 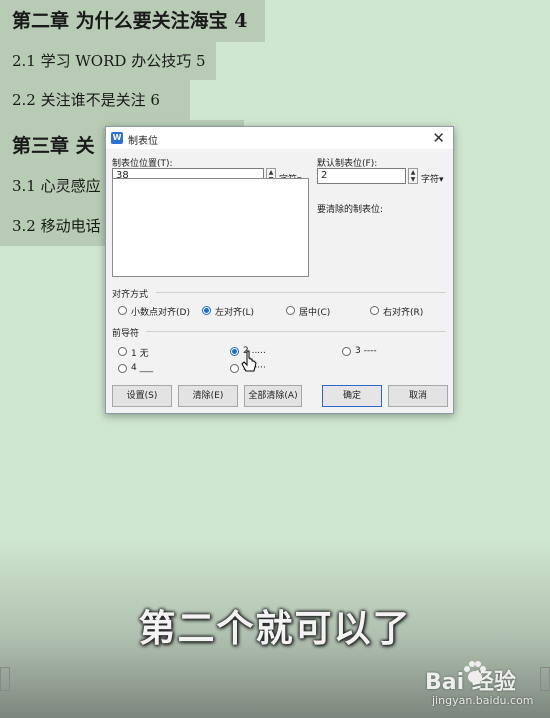 I want to click on wps-app-icon: W, so click(x=117, y=138).